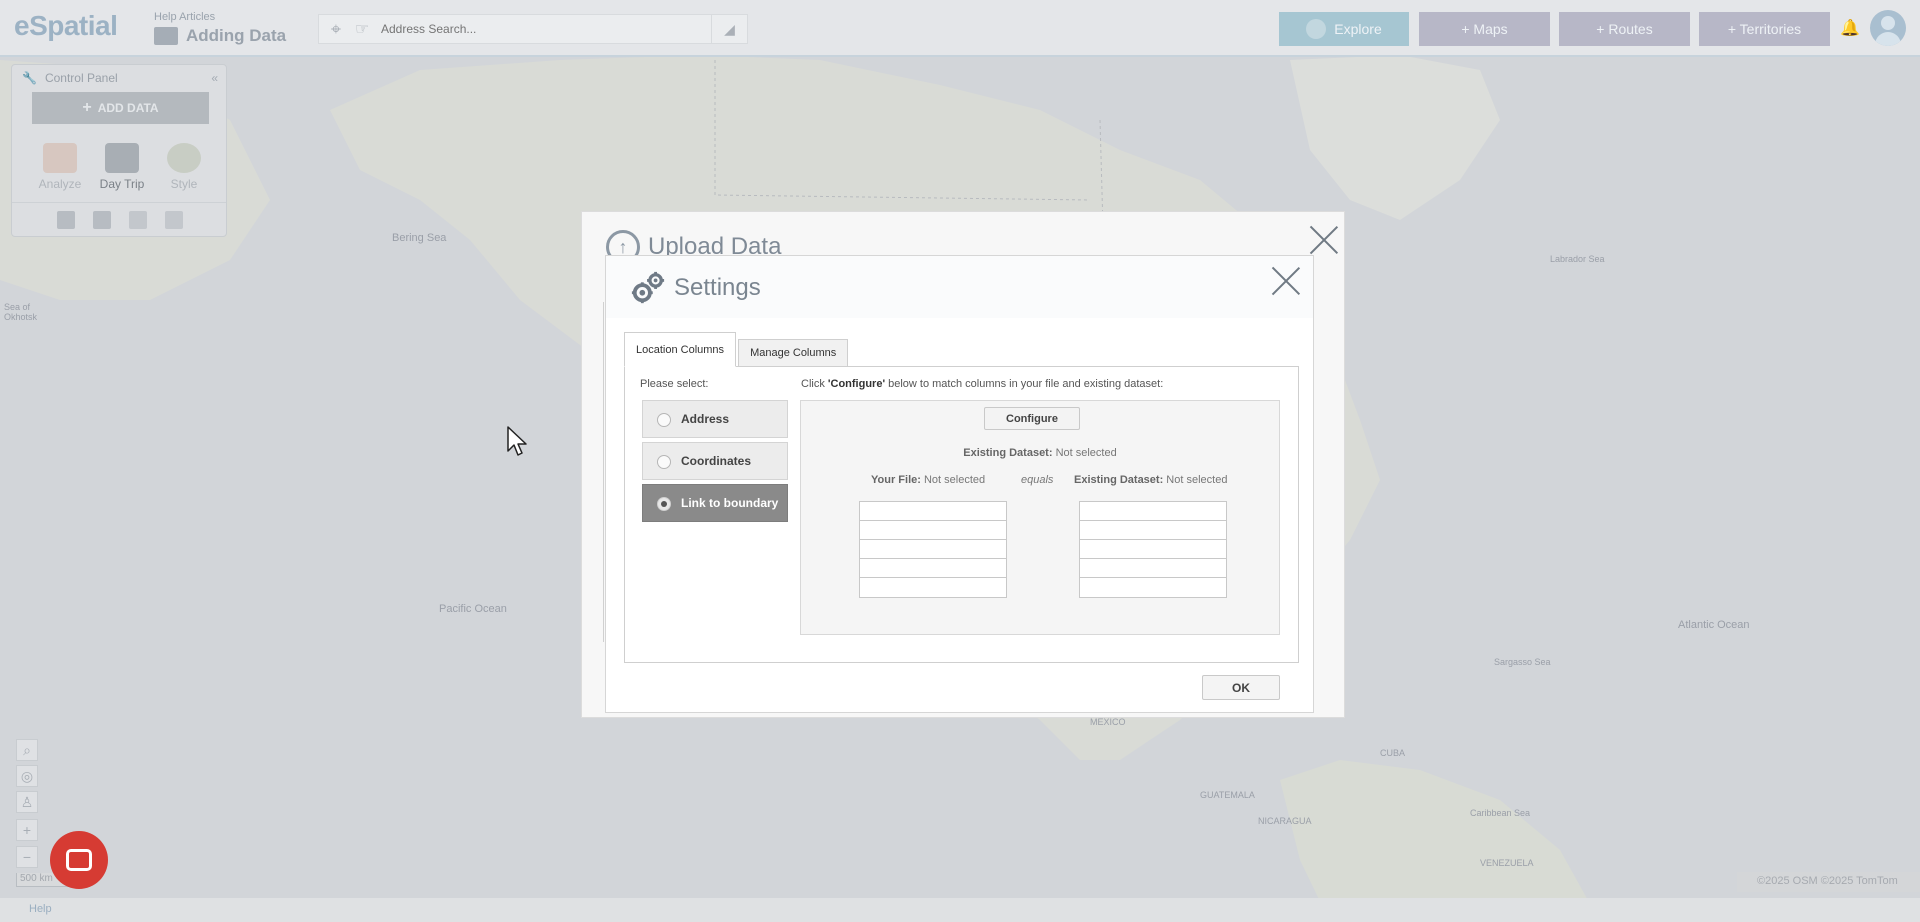 Image resolution: width=1920 pixels, height=922 pixels. Describe the element at coordinates (664, 420) in the screenshot. I see `address-radio` at that location.